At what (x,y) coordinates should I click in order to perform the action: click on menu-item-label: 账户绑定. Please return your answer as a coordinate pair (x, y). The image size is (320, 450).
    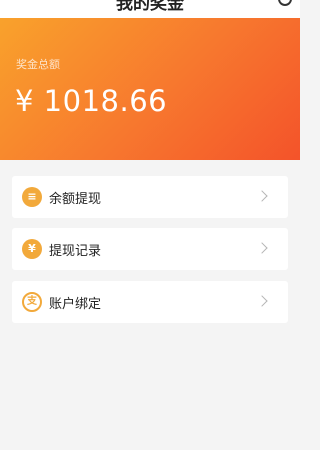
    Looking at the image, I should click on (75, 304).